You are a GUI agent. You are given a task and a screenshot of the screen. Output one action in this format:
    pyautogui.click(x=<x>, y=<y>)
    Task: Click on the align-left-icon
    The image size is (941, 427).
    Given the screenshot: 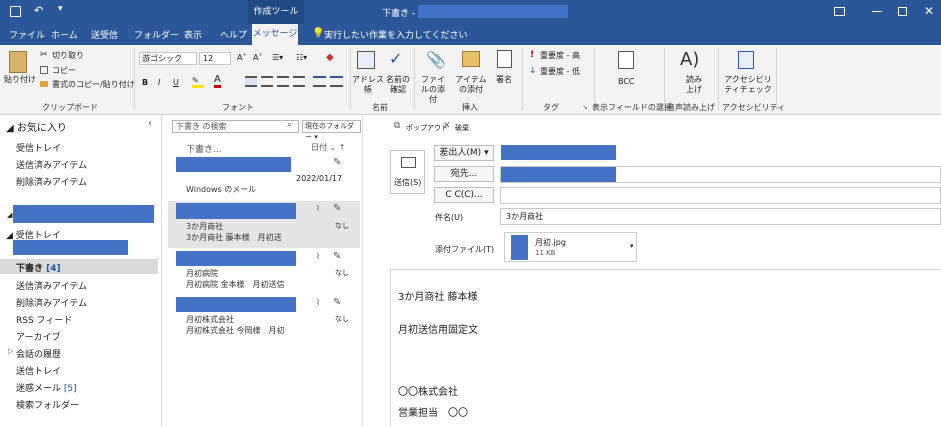 What is the action you would take?
    pyautogui.click(x=251, y=81)
    